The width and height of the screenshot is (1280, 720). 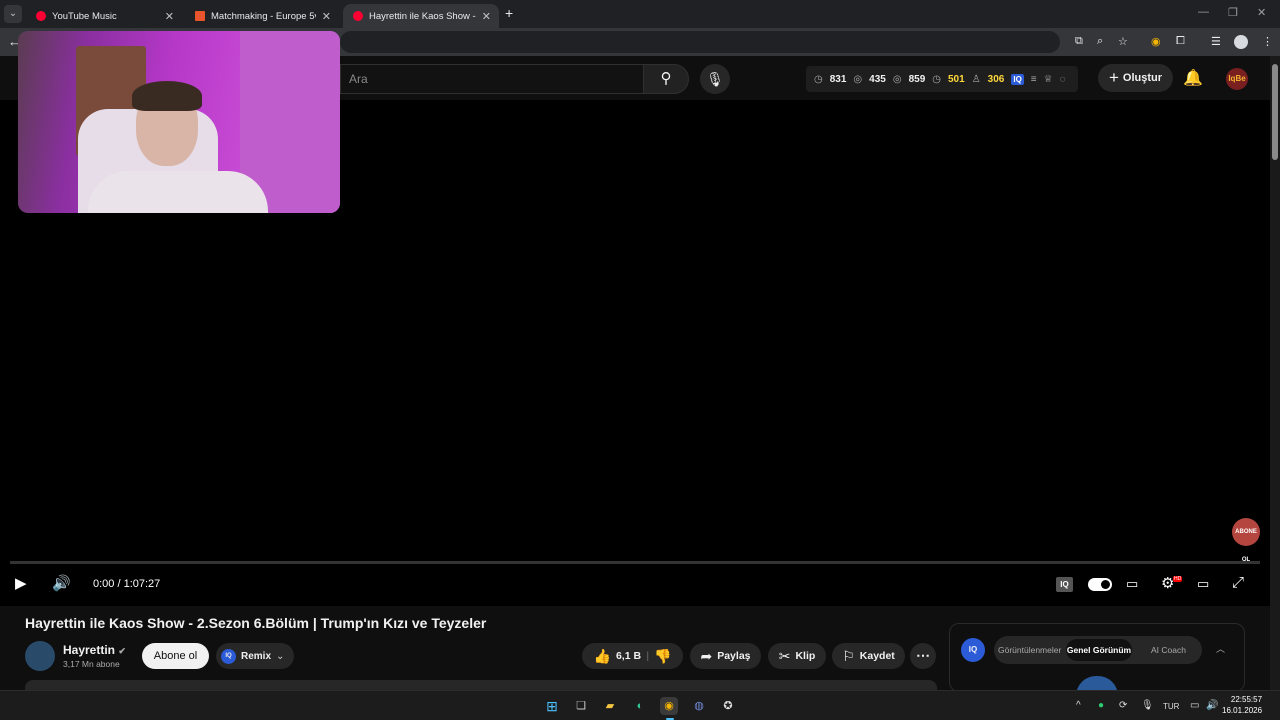 I want to click on bookmark-icon: ⚐, so click(x=848, y=655).